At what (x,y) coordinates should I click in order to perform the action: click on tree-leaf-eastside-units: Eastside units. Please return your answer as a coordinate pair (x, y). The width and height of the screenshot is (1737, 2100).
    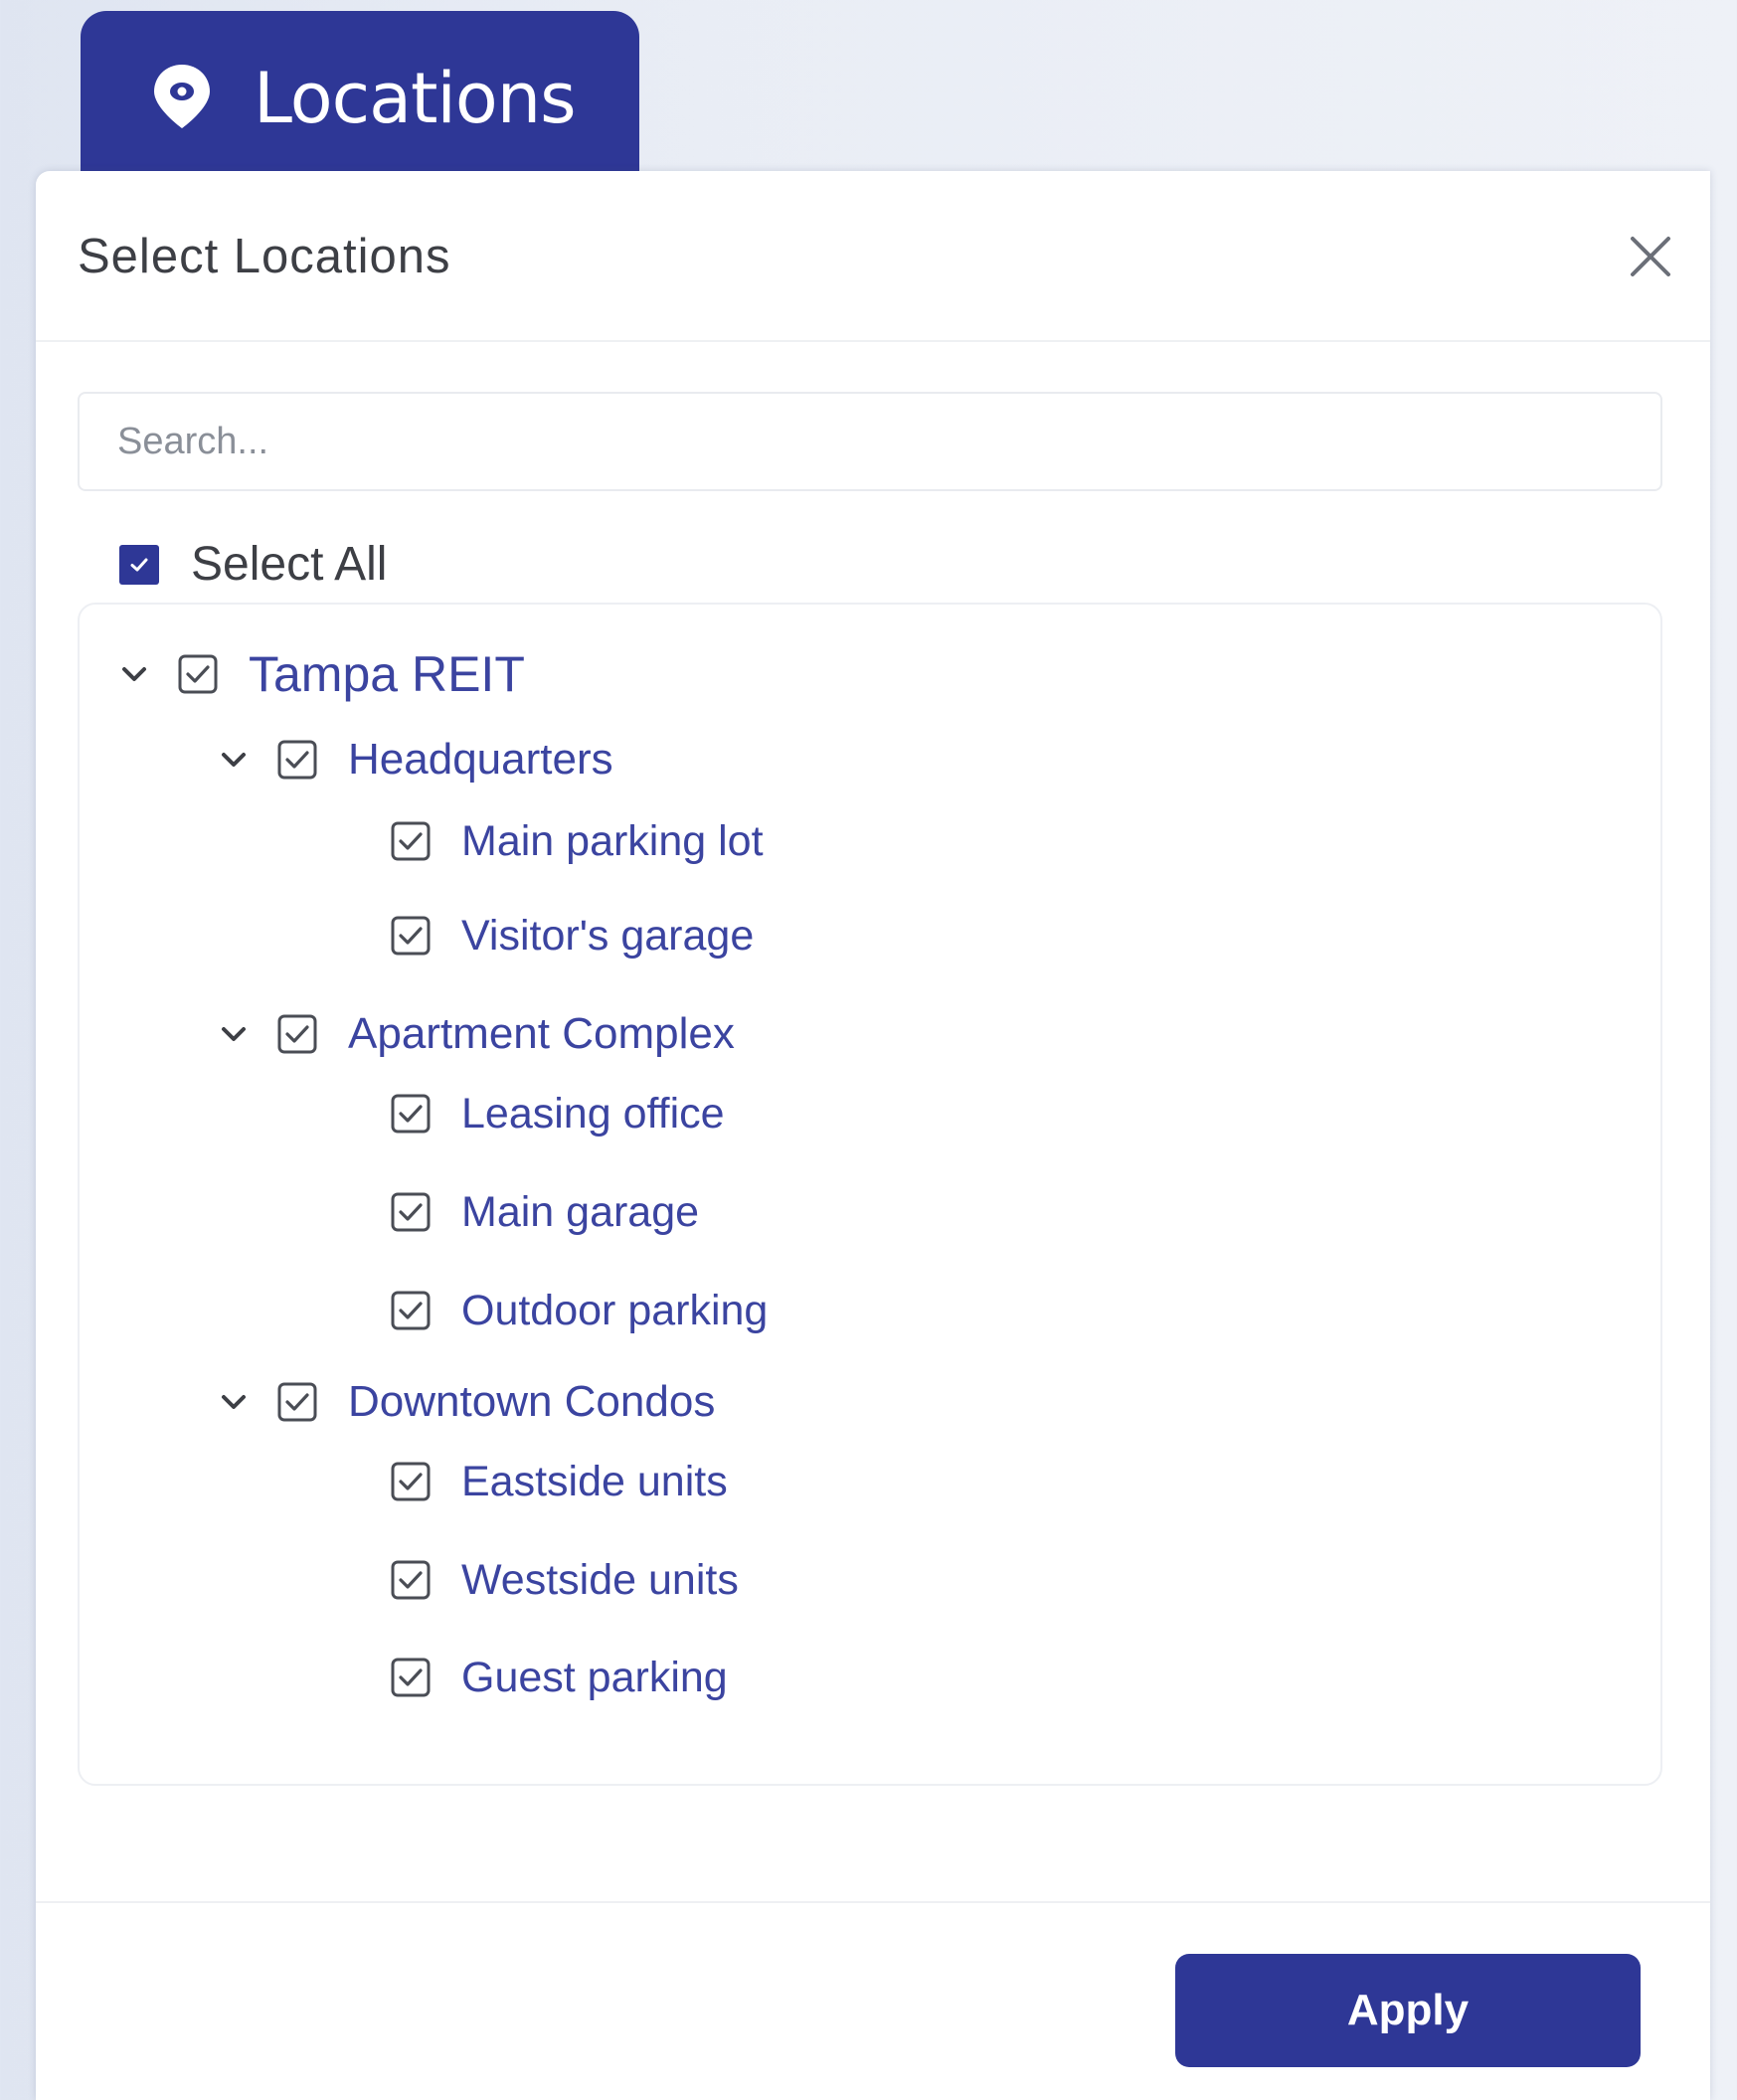
    Looking at the image, I should click on (559, 1481).